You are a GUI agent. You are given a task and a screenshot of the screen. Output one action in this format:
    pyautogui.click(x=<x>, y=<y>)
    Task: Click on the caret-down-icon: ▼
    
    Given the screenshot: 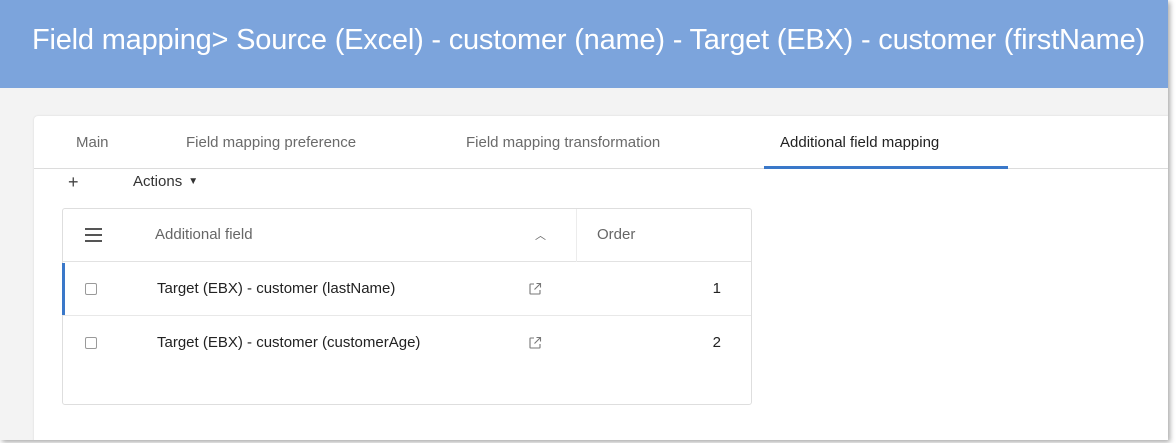 What is the action you would take?
    pyautogui.click(x=193, y=181)
    